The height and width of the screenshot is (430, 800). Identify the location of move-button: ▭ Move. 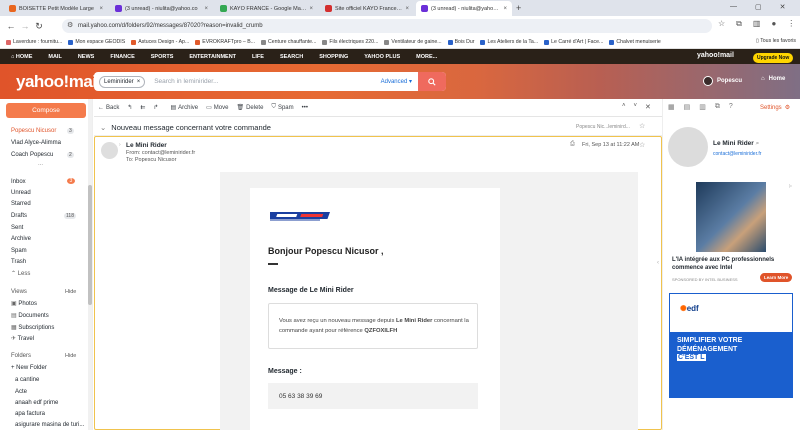
(217, 108).